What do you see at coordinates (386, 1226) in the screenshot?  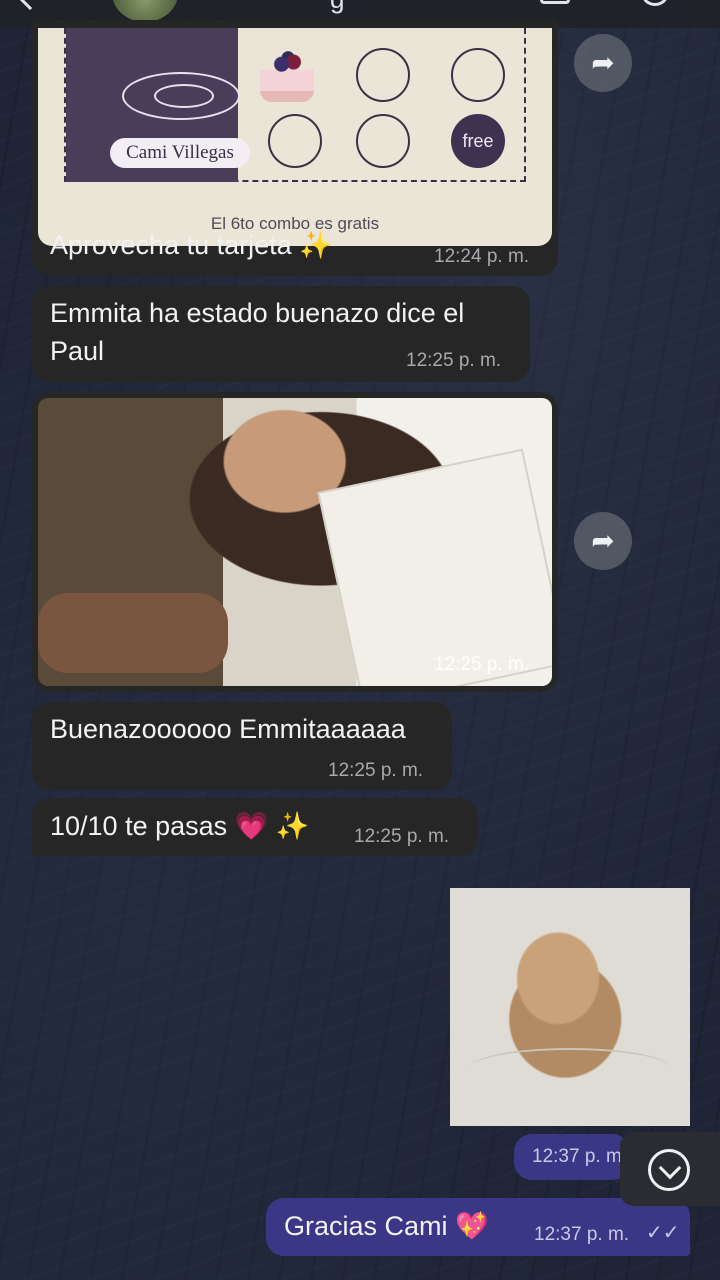 I see `message-text: Gracias Cami 💖` at bounding box center [386, 1226].